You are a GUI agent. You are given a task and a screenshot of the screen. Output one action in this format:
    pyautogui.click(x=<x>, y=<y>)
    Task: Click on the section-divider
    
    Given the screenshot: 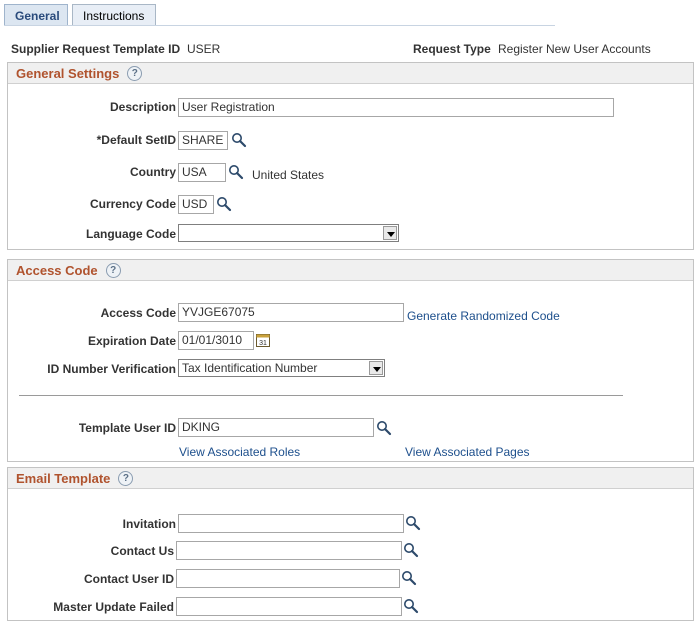 What is the action you would take?
    pyautogui.click(x=321, y=395)
    